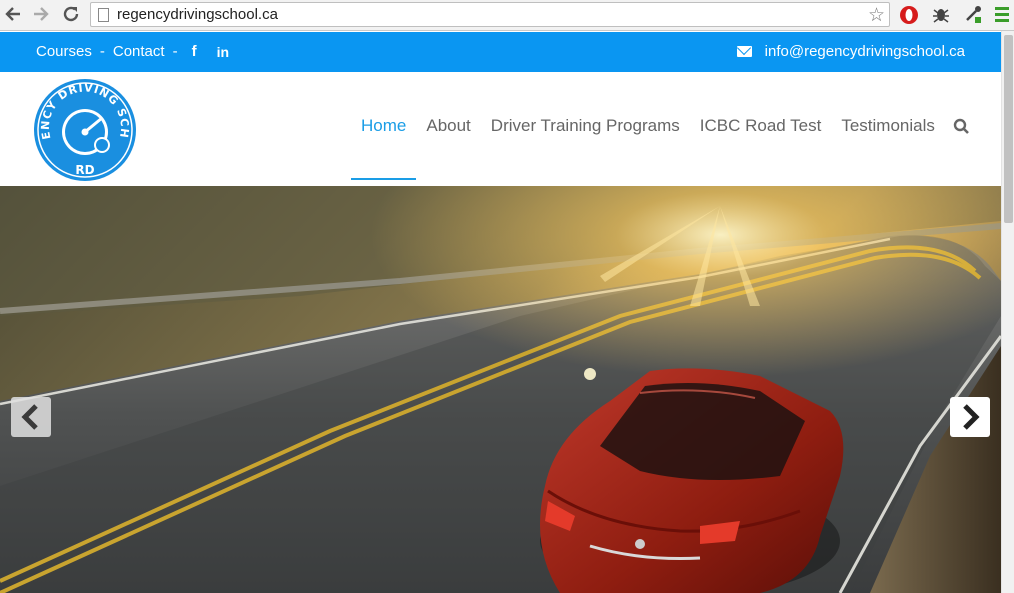 This screenshot has height=593, width=1014. Describe the element at coordinates (383, 179) in the screenshot. I see `active-nav-underline` at that location.